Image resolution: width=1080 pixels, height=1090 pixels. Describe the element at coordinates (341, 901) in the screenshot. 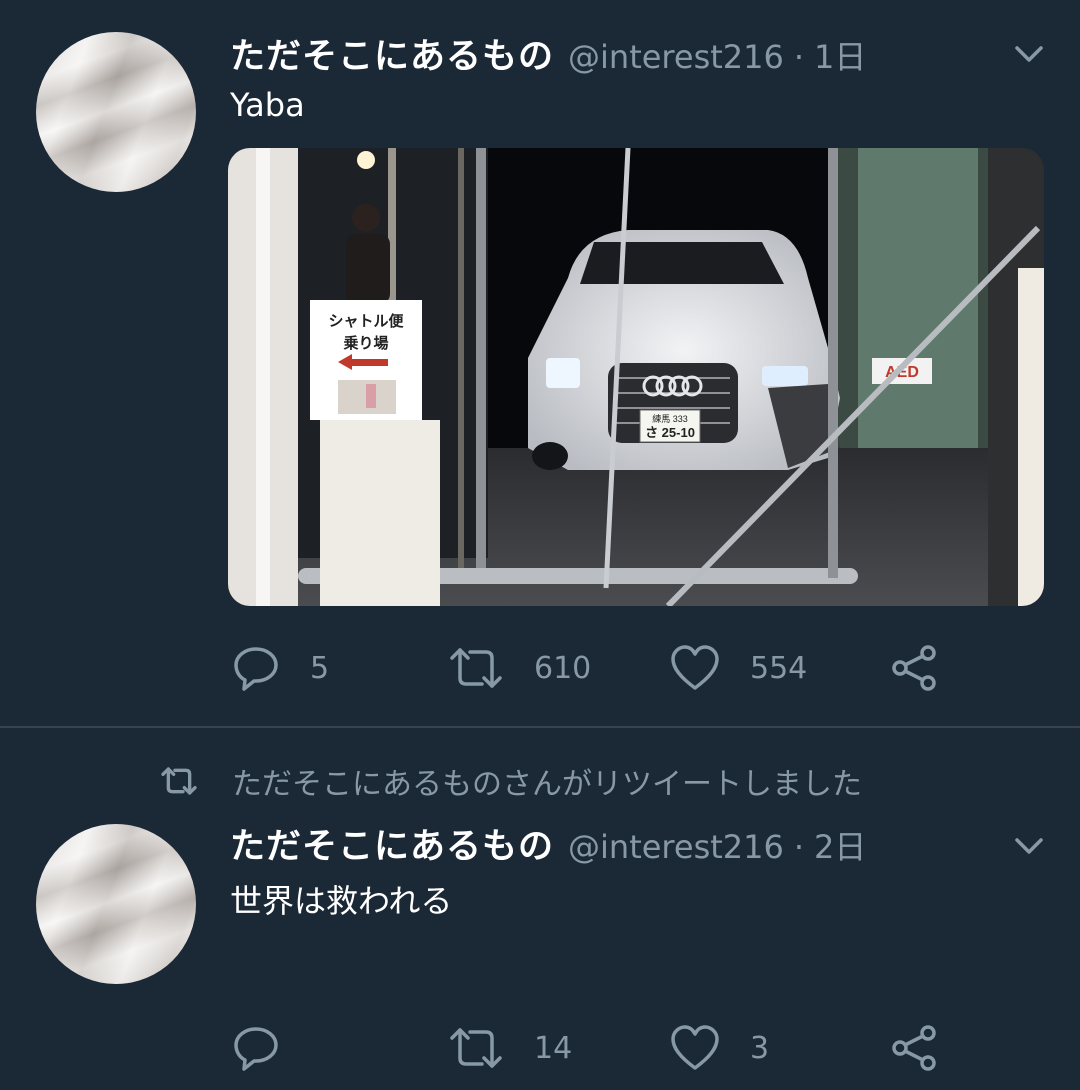

I see `tweet-text: 世界は救われる` at that location.